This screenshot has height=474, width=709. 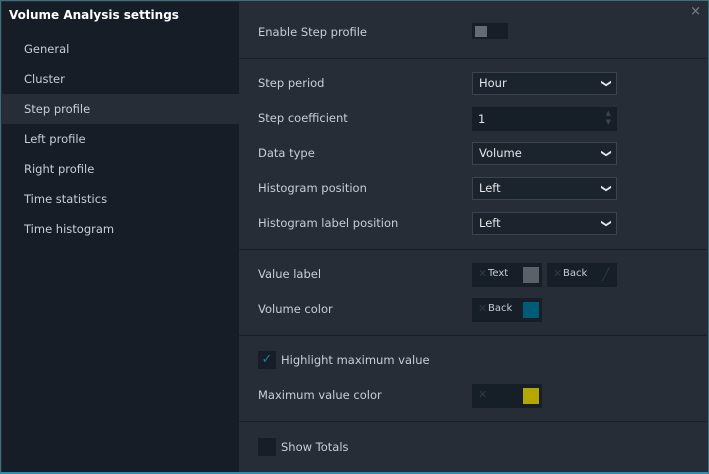 I want to click on histogram-label-position-value: Left, so click(x=490, y=223).